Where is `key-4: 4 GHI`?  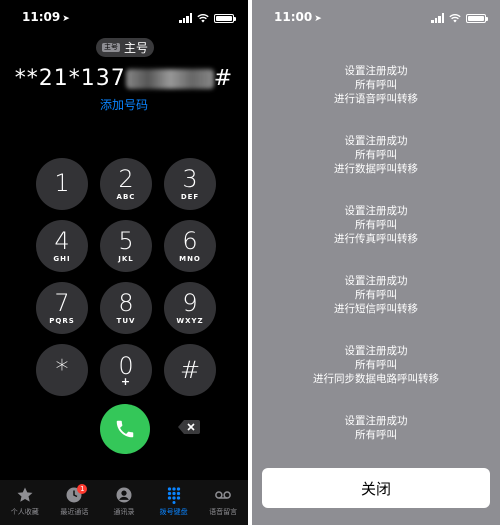 key-4: 4 GHI is located at coordinates (62, 246).